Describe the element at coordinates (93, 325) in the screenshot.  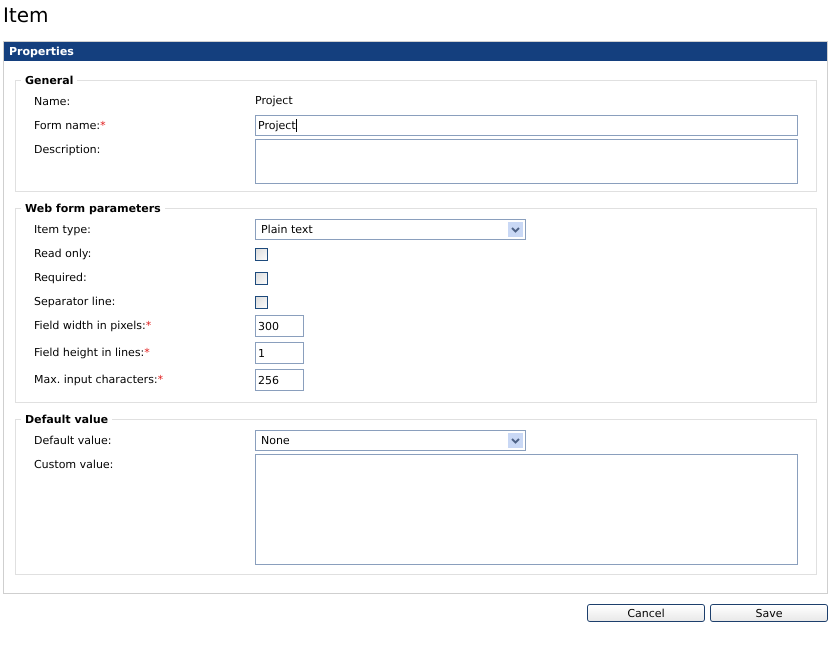
I see `field-label: Field width in pixels:*` at that location.